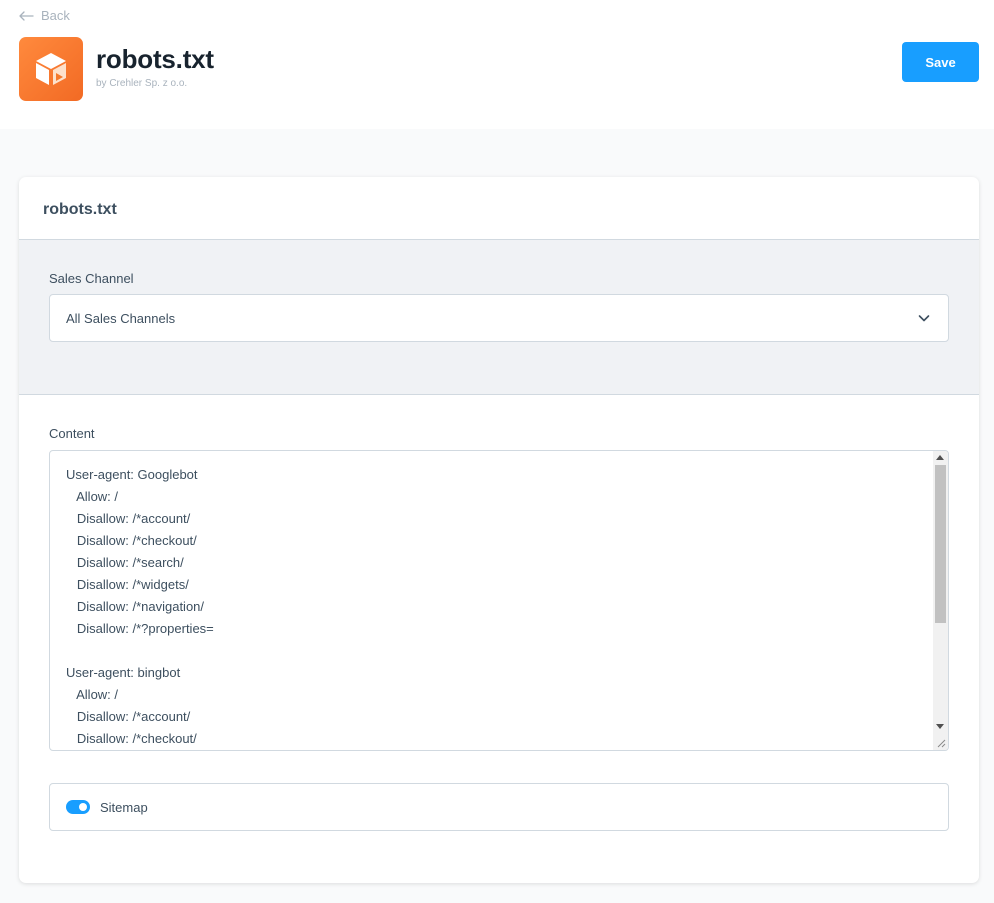 Image resolution: width=994 pixels, height=903 pixels. Describe the element at coordinates (940, 726) in the screenshot. I see `scroll-down-icon` at that location.